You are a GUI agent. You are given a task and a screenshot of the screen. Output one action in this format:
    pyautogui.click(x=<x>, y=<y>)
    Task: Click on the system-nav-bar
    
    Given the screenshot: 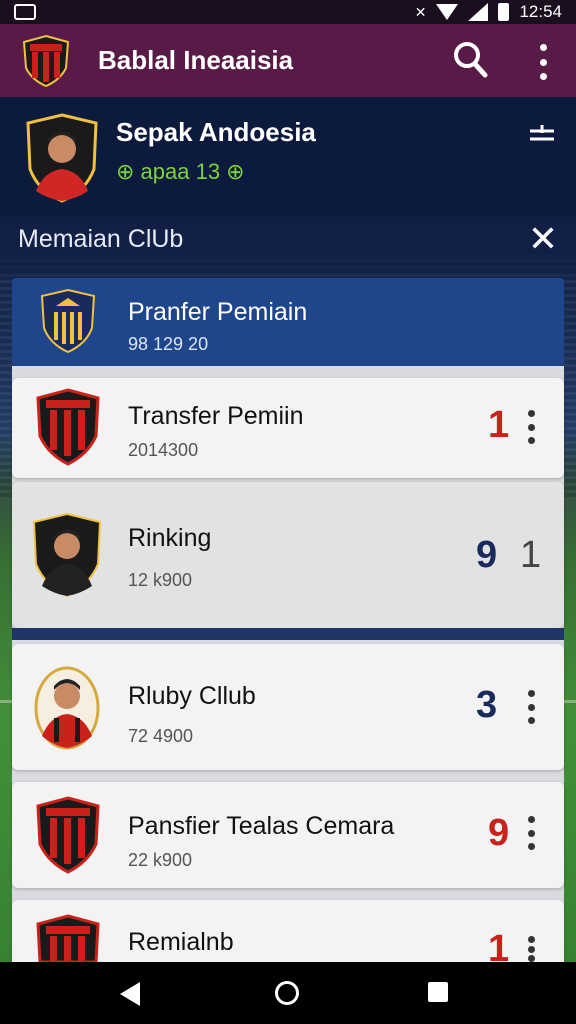 What is the action you would take?
    pyautogui.click(x=288, y=993)
    